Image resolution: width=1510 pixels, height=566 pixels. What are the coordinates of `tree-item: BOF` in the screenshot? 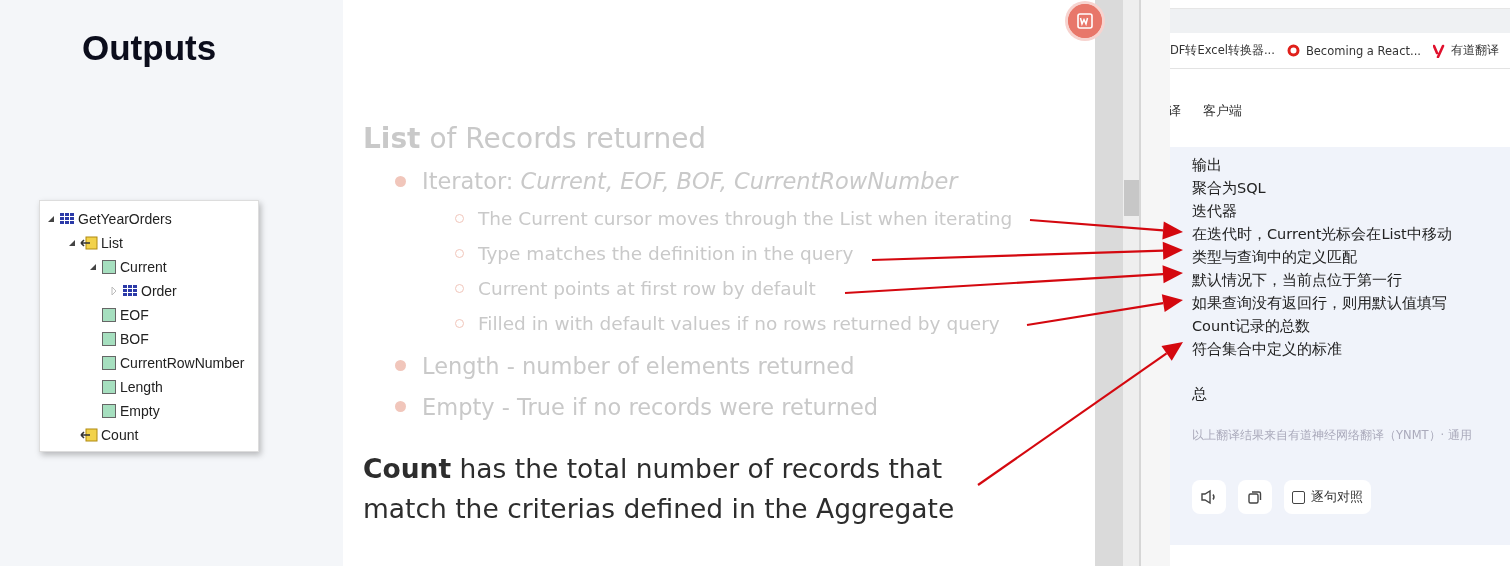 It's located at (134, 339).